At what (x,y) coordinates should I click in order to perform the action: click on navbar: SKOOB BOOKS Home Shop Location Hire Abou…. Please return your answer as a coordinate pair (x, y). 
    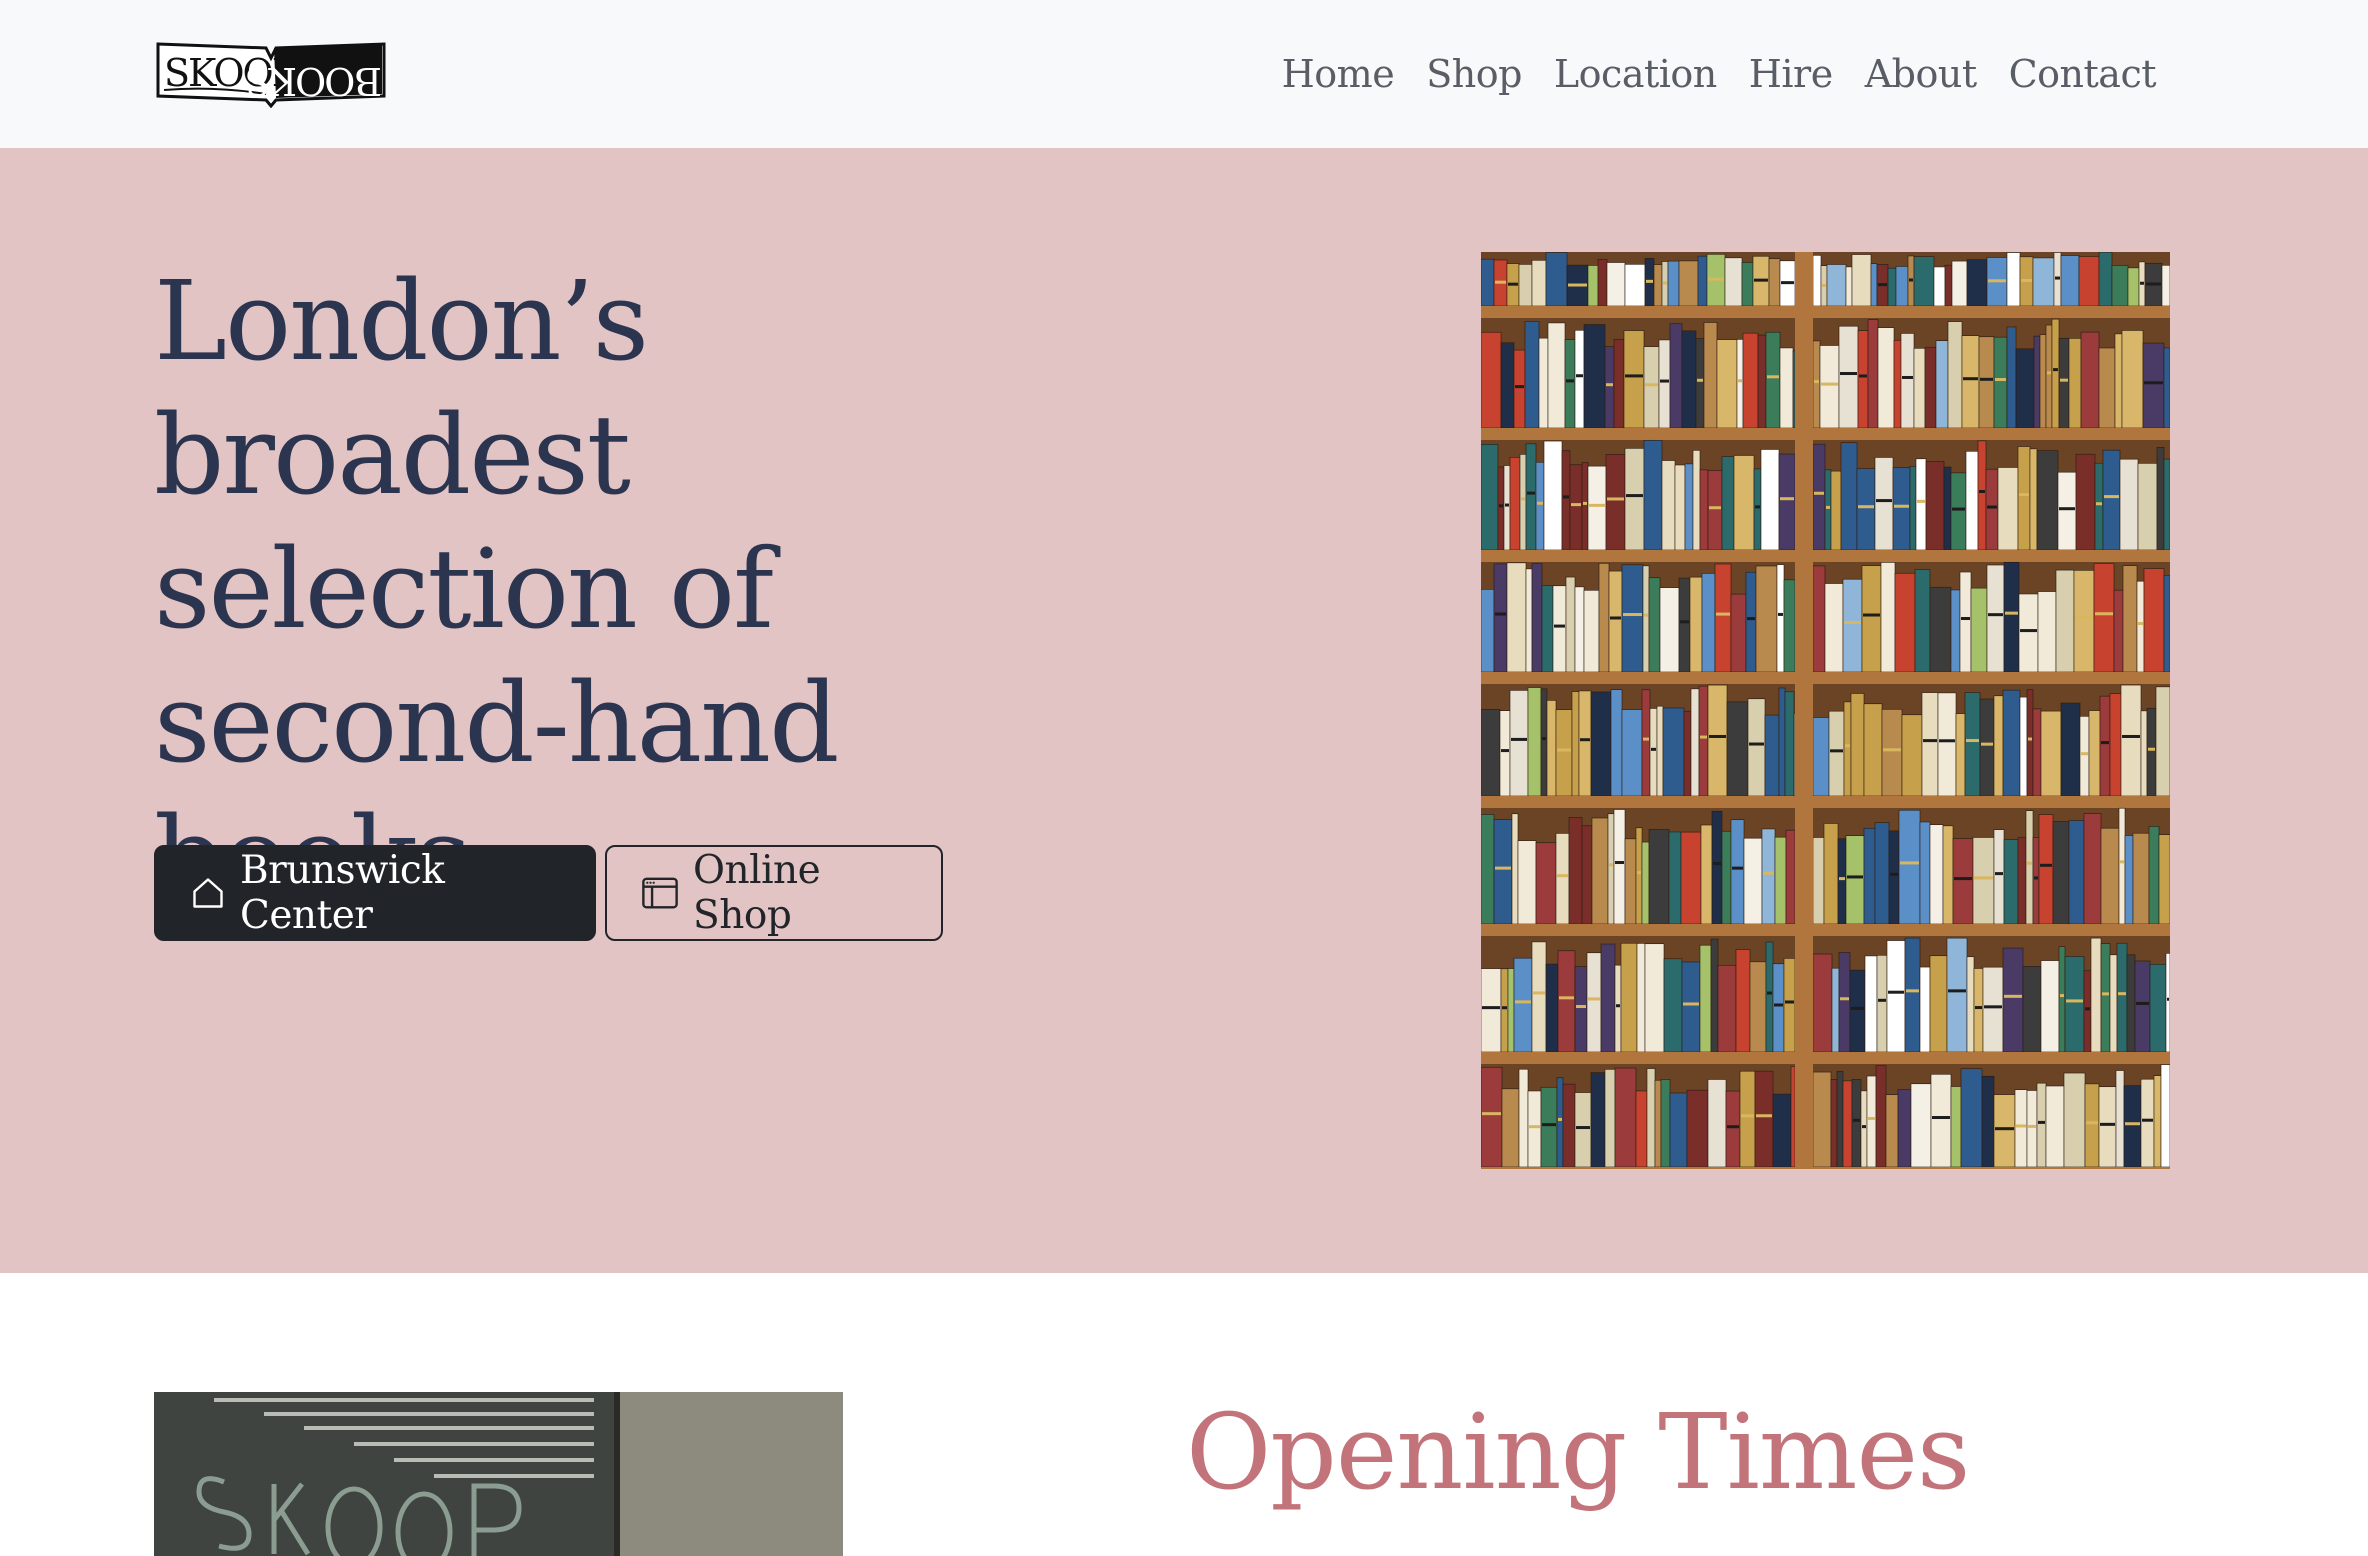
    Looking at the image, I should click on (1184, 74).